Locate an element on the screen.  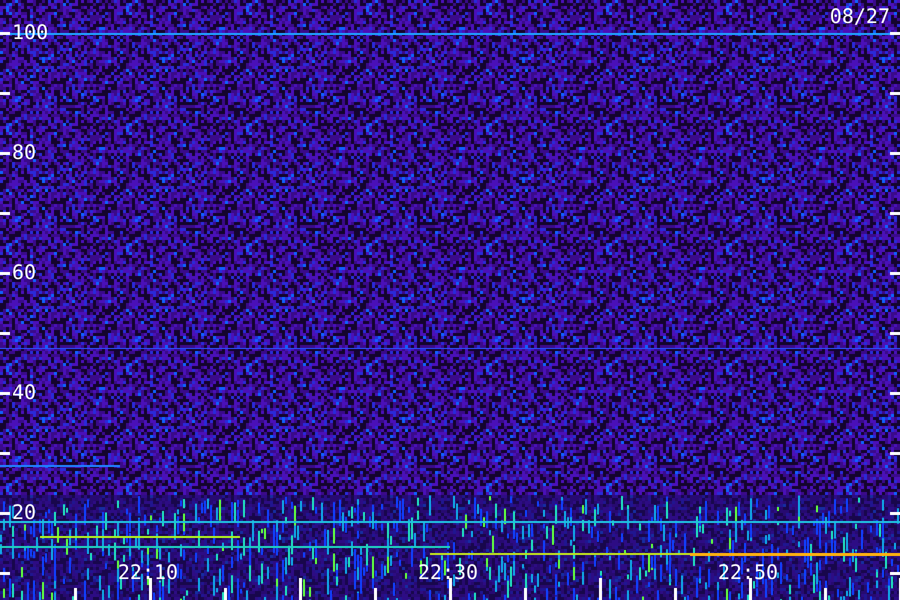
axis-label: 60 is located at coordinates (24, 272).